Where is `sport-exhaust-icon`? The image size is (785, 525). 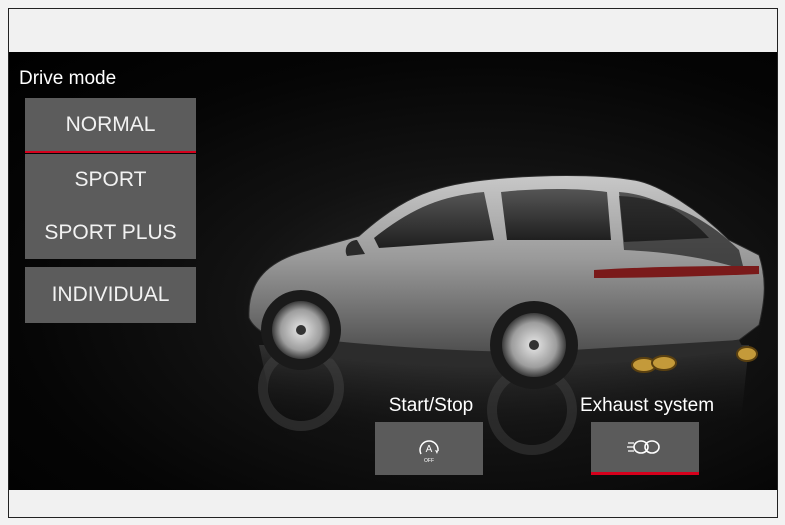
sport-exhaust-icon is located at coordinates (643, 447).